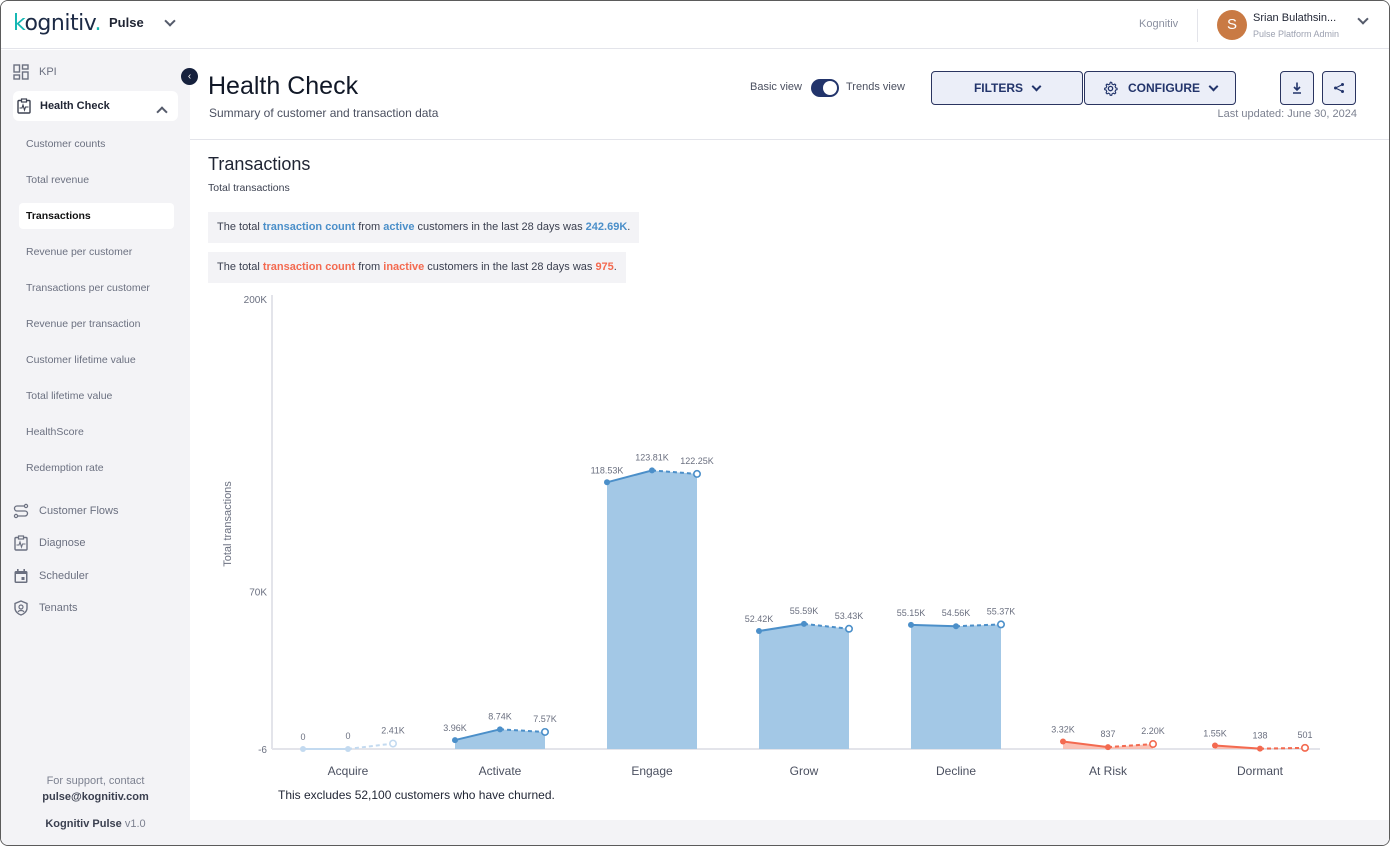 The width and height of the screenshot is (1390, 846). I want to click on diagnose-clipboard-icon, so click(21, 543).